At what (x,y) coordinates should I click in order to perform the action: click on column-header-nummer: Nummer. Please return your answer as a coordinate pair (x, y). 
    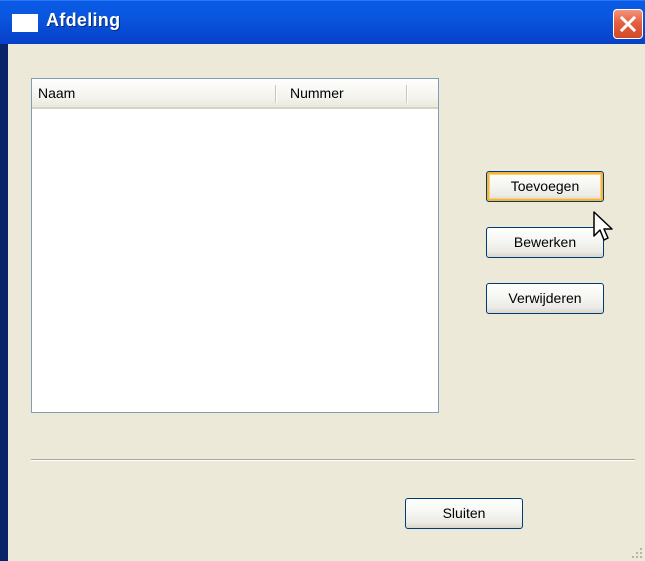
    Looking at the image, I should click on (344, 93).